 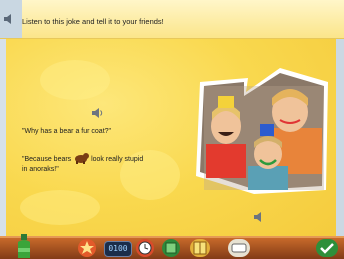 I want to click on star-icon, so click(x=87, y=247).